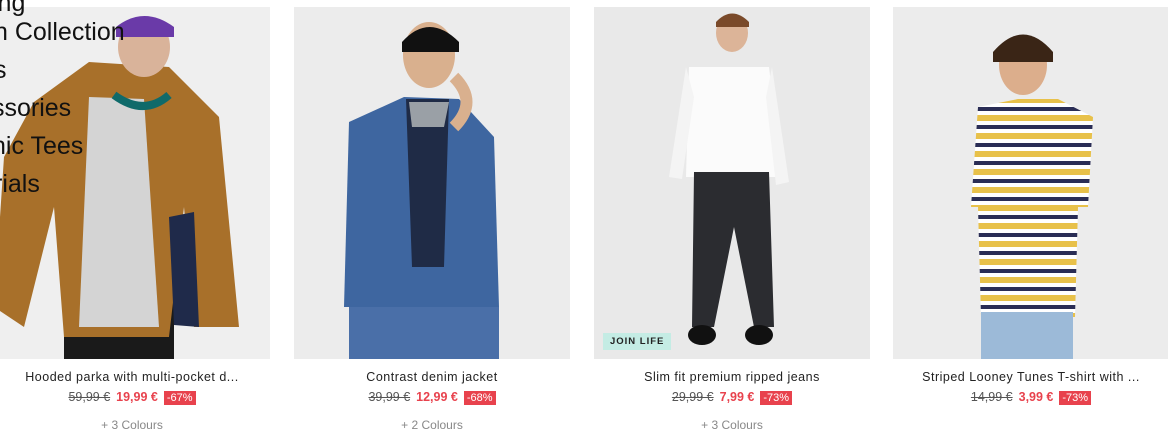  I want to click on product-prices: 14,99 € 3,99 € -73%, so click(1030, 399).